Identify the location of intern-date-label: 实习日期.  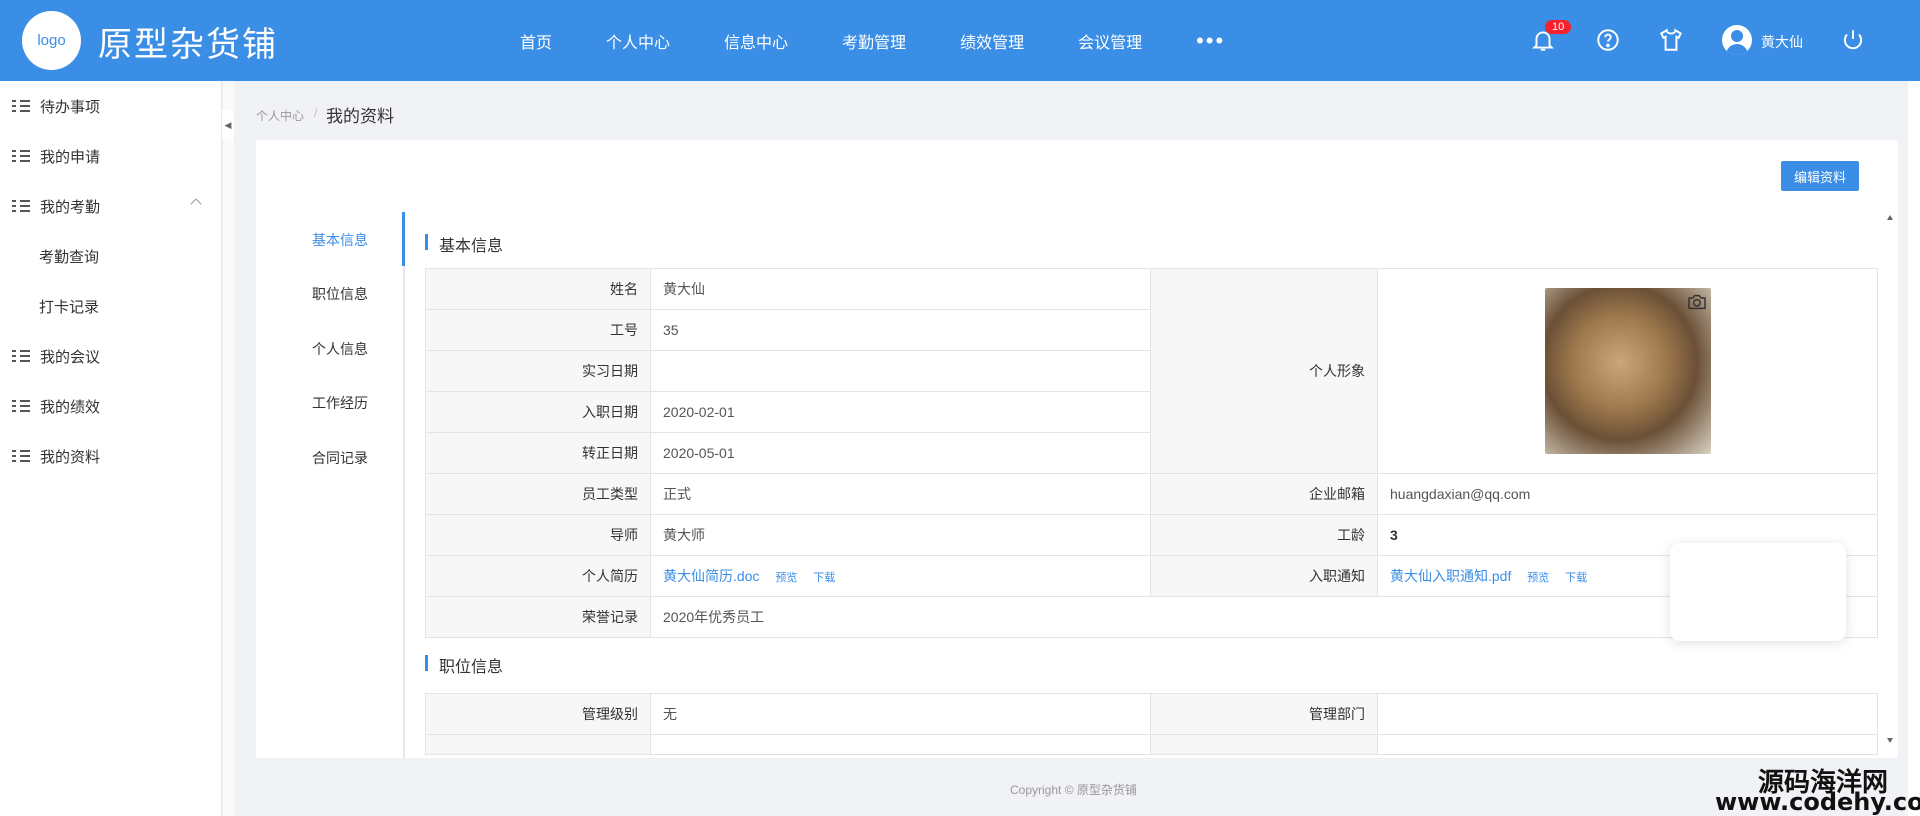
(538, 371).